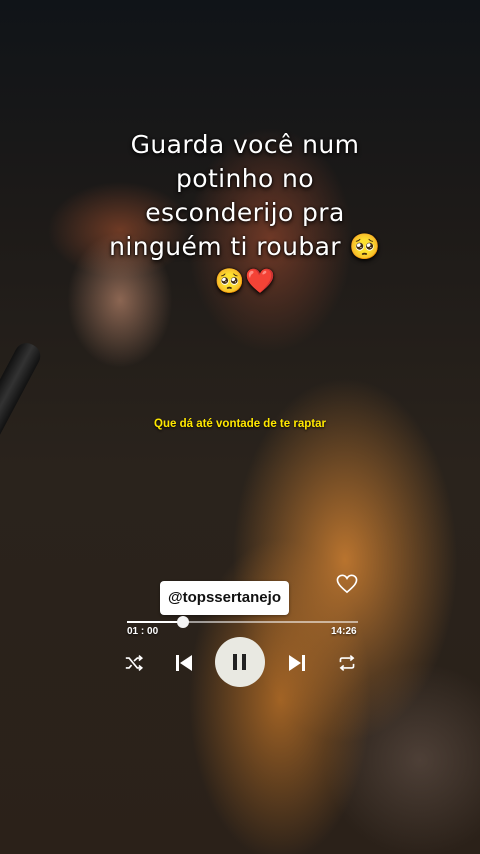 Image resolution: width=480 pixels, height=854 pixels. I want to click on progress-fill, so click(155, 622).